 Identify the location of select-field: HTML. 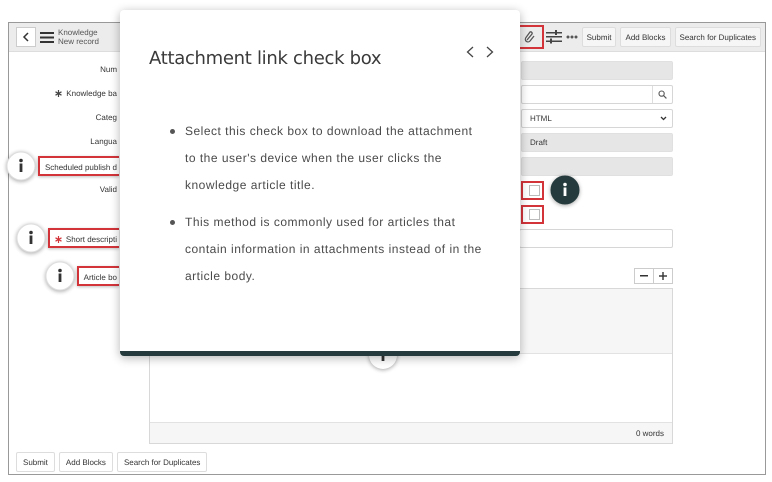
(597, 118).